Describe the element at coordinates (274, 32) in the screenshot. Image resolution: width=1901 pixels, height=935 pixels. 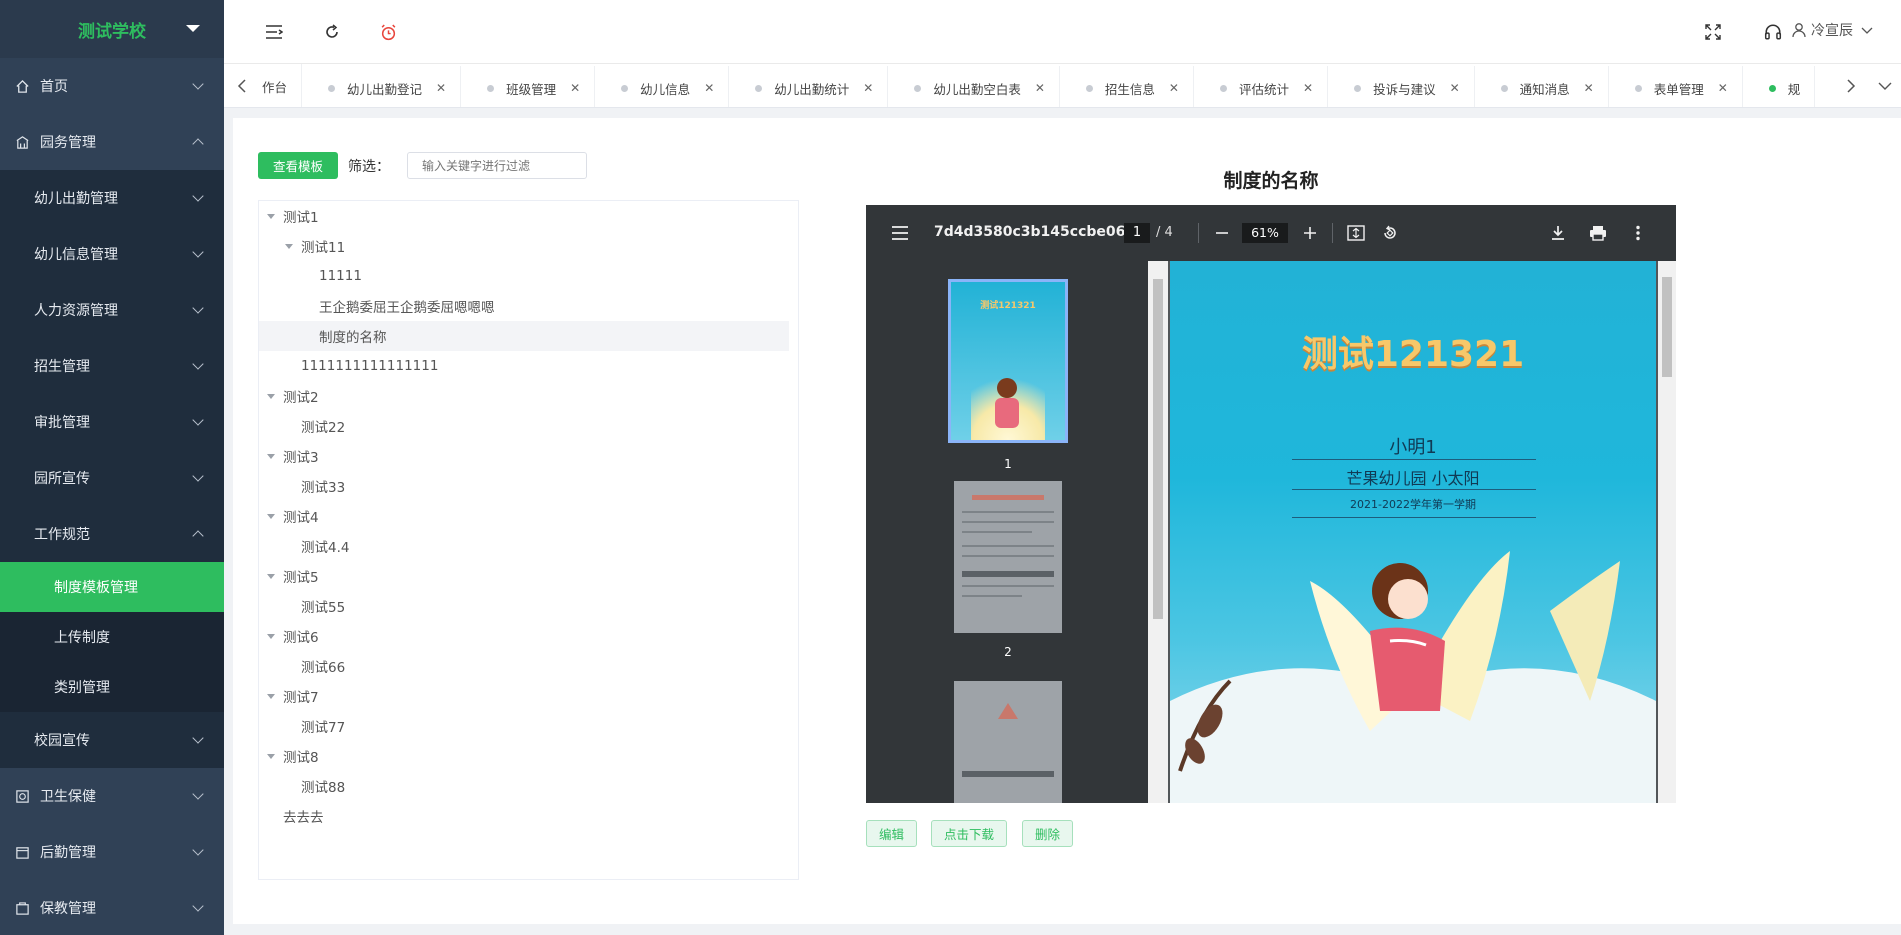
I see `menu-fold-icon` at that location.